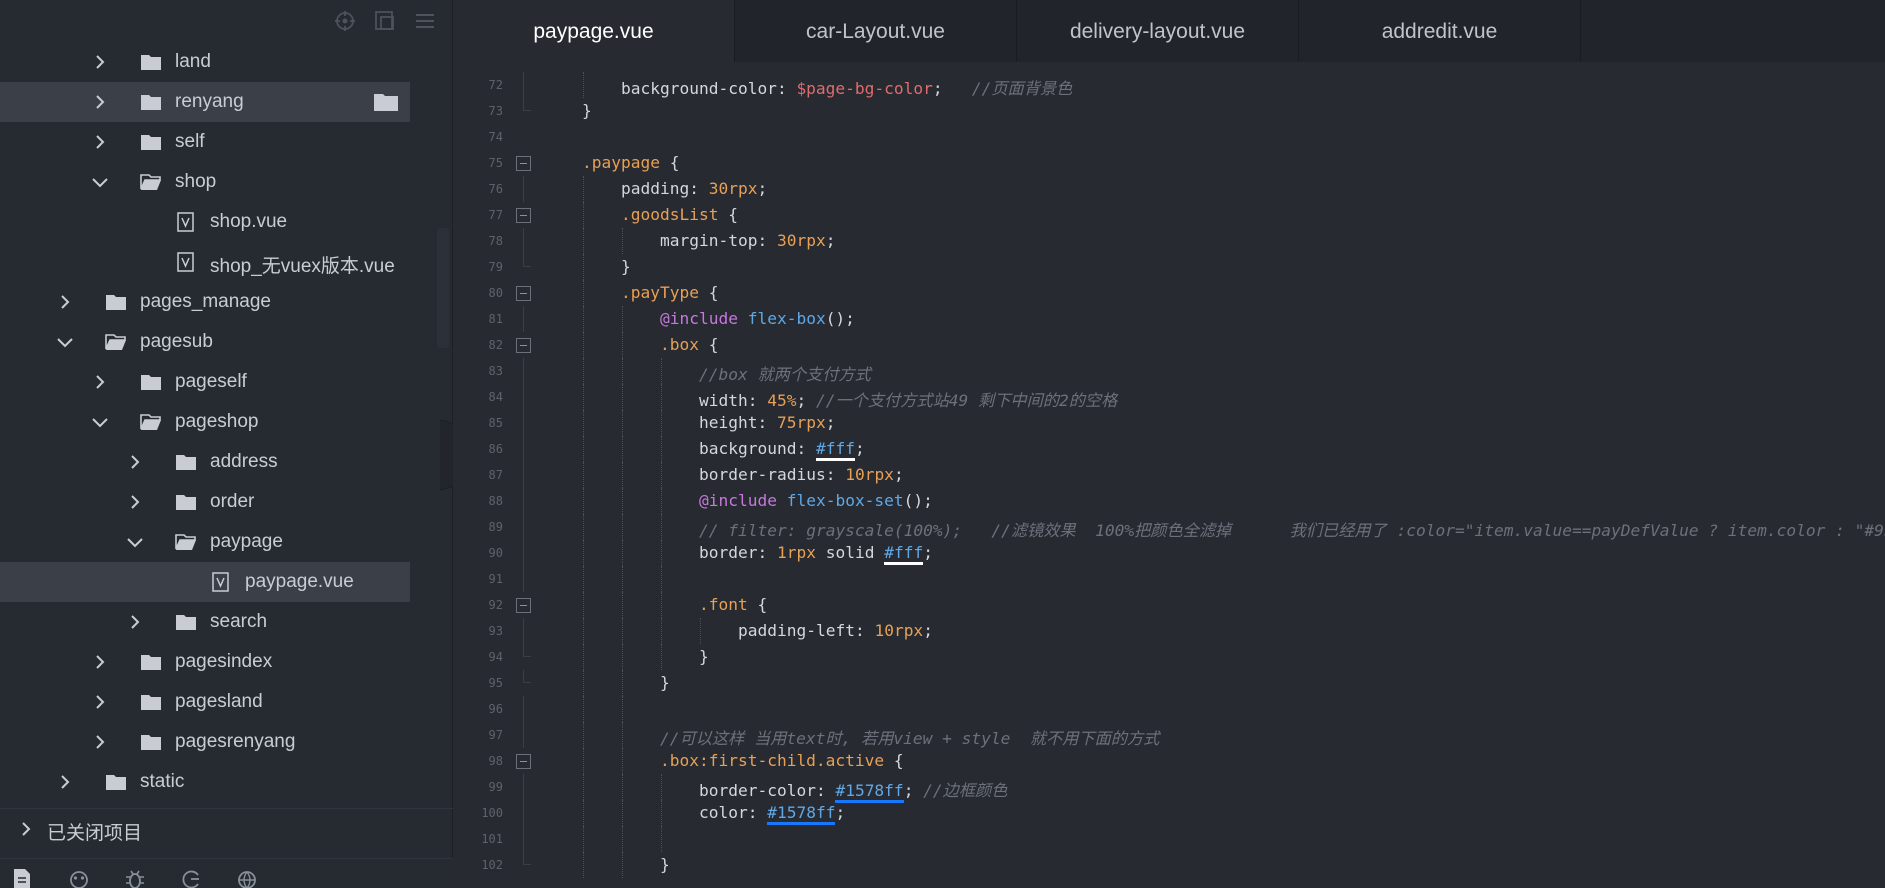 Image resolution: width=1885 pixels, height=888 pixels. Describe the element at coordinates (1169, 215) in the screenshot. I see `code-line: 77 .goodsList {` at that location.